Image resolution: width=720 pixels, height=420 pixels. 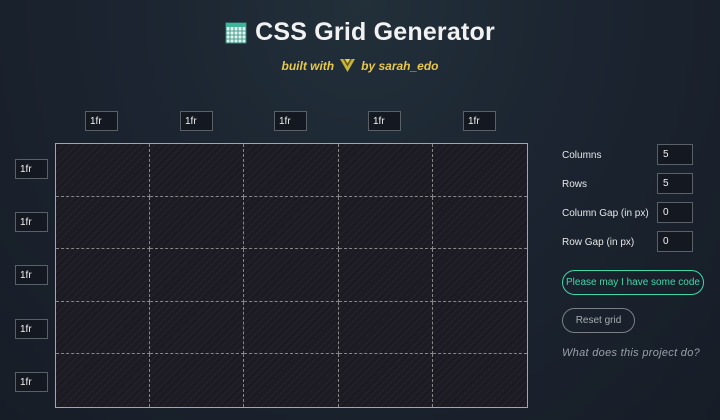 I want to click on reset-grid-button: Reset grid, so click(x=598, y=320).